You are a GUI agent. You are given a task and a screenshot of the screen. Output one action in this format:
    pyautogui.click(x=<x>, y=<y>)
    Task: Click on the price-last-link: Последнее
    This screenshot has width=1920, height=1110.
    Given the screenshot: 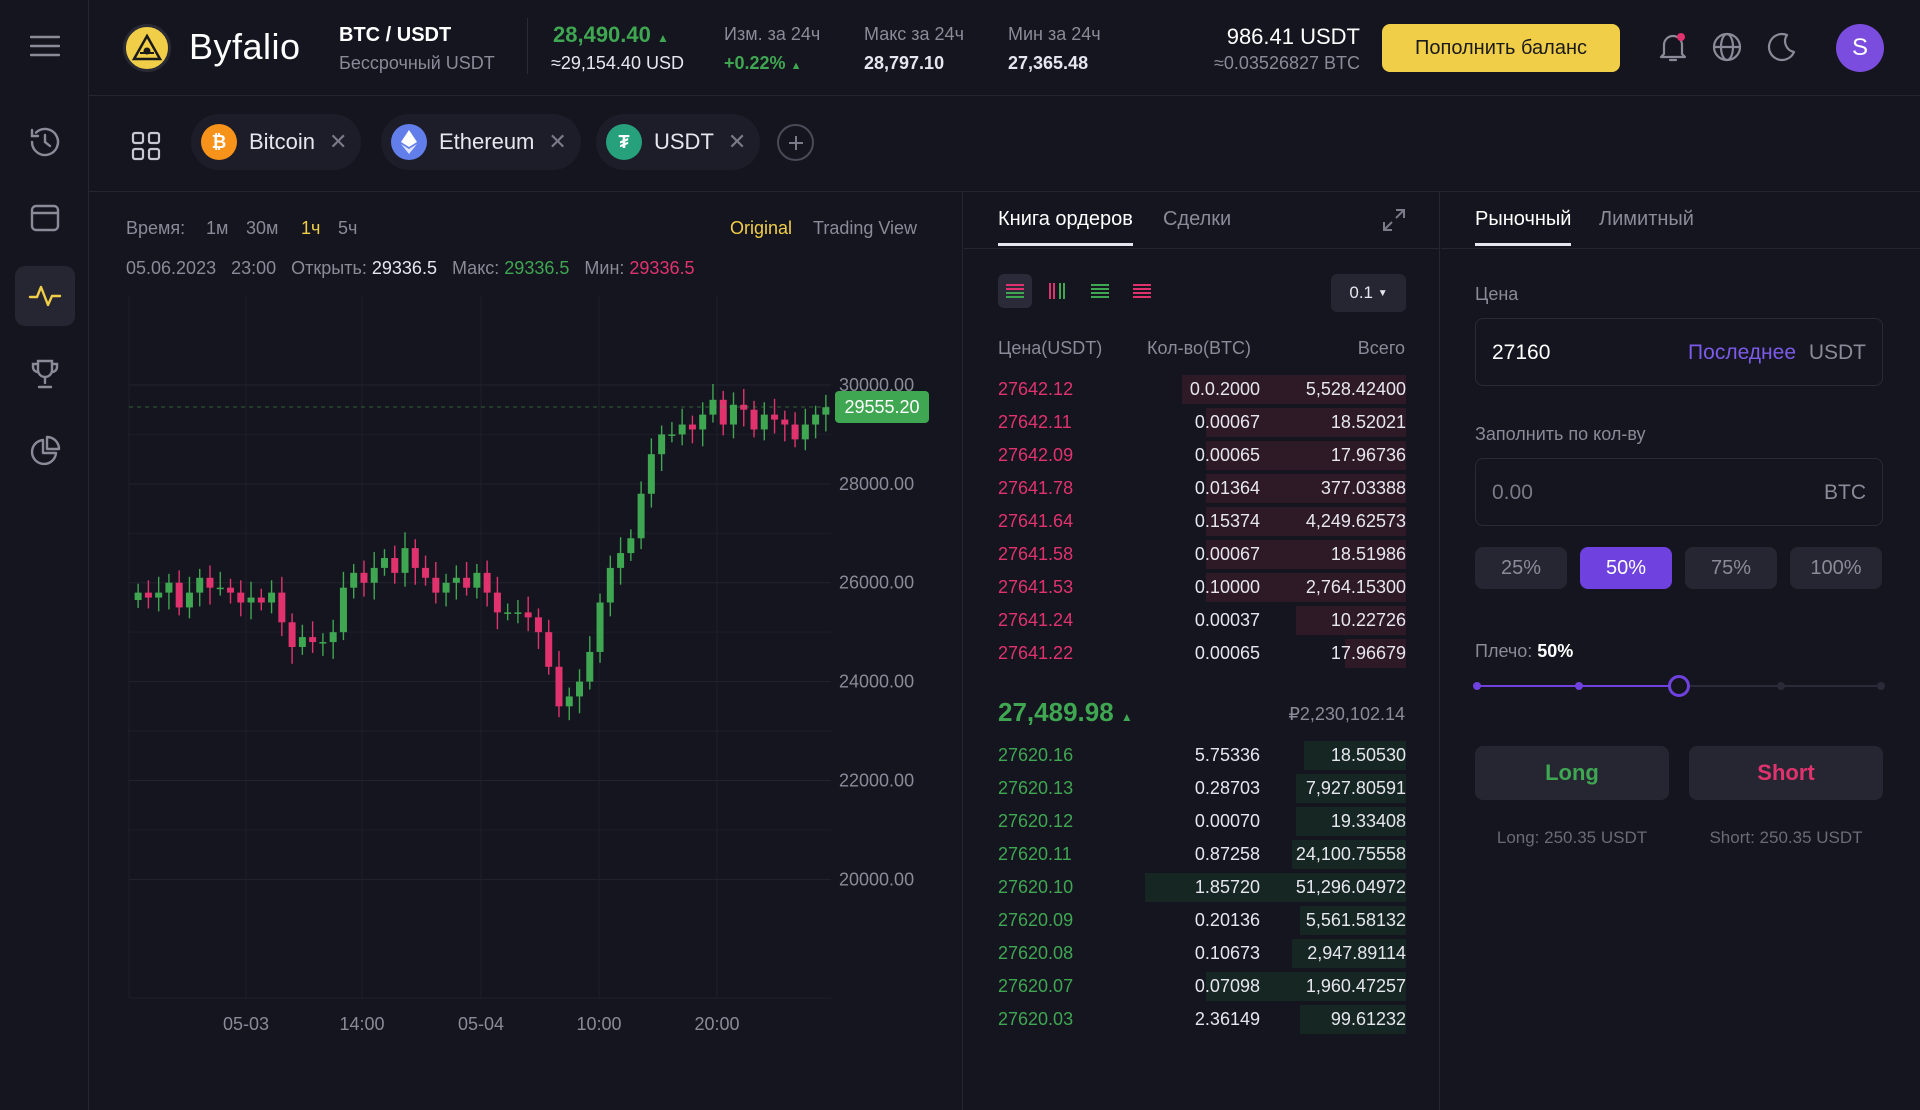 What is the action you would take?
    pyautogui.click(x=1742, y=353)
    